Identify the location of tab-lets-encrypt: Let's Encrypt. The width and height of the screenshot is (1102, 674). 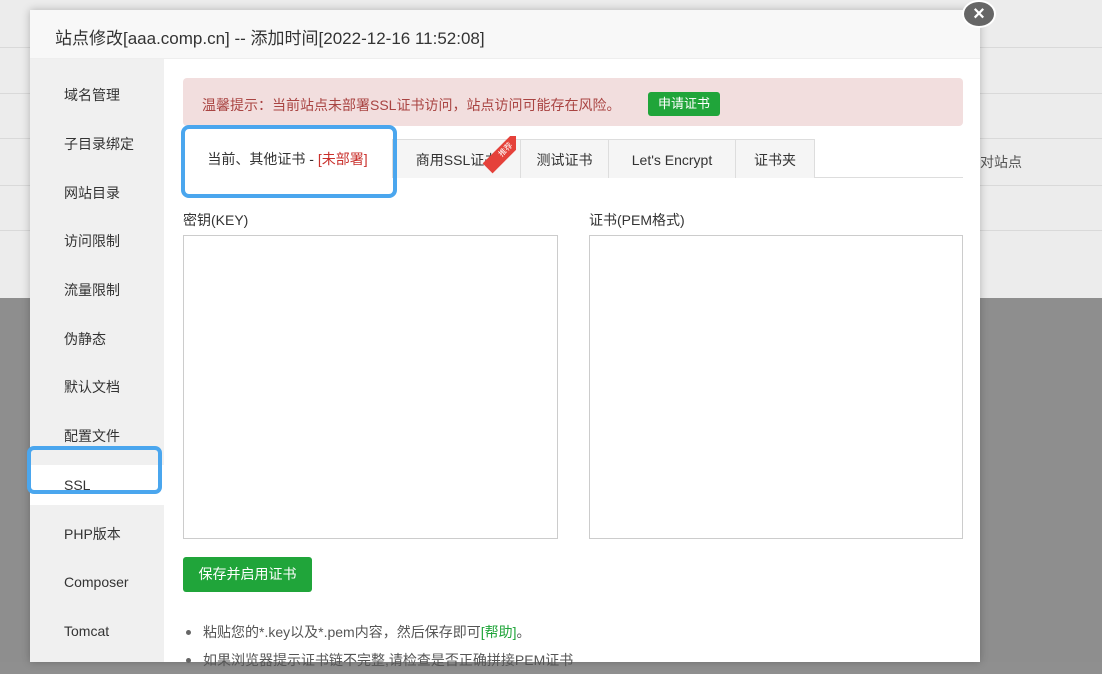
(672, 158).